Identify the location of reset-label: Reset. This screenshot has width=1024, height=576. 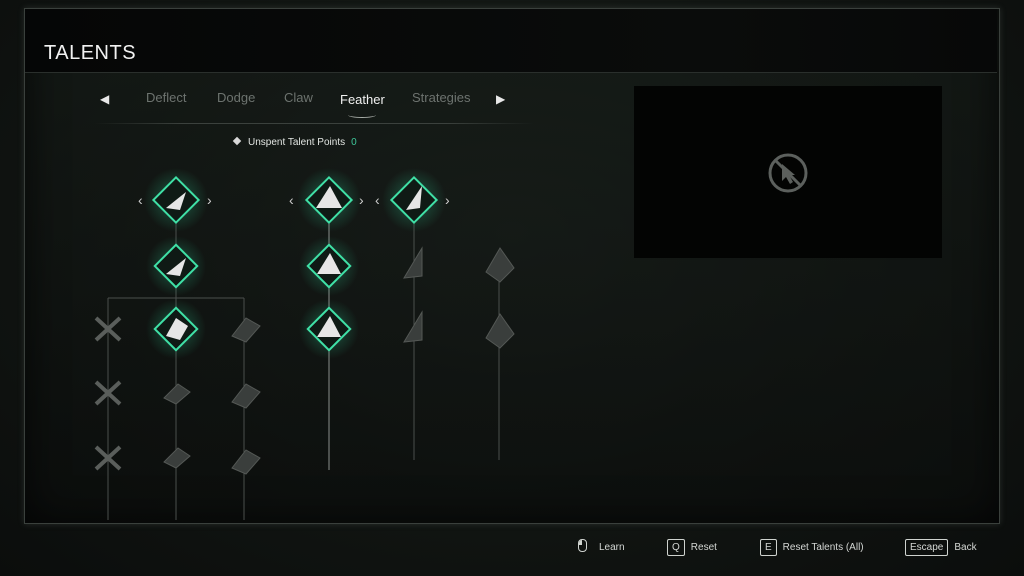
(703, 547).